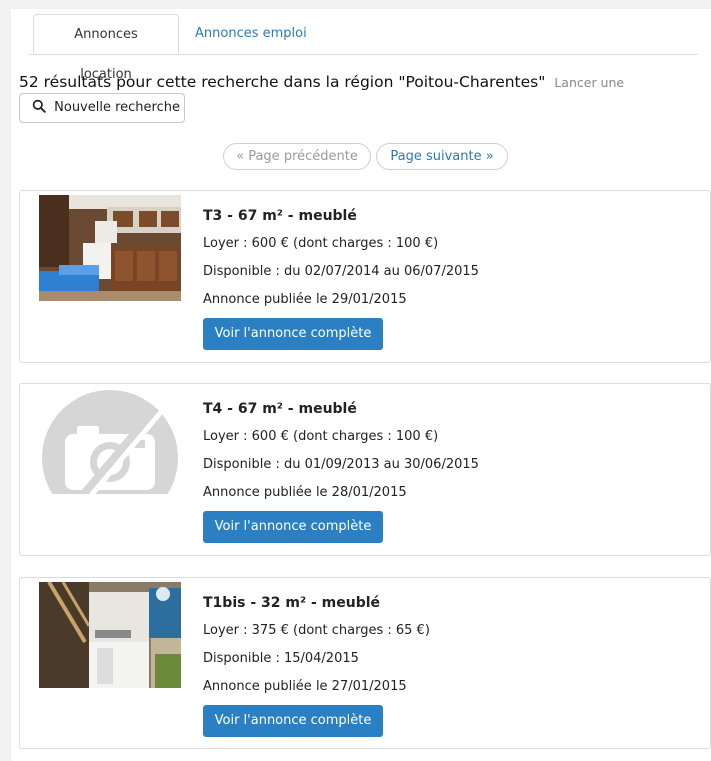 The height and width of the screenshot is (761, 711). Describe the element at coordinates (442, 156) in the screenshot. I see `next-page-button: Page suivante »` at that location.